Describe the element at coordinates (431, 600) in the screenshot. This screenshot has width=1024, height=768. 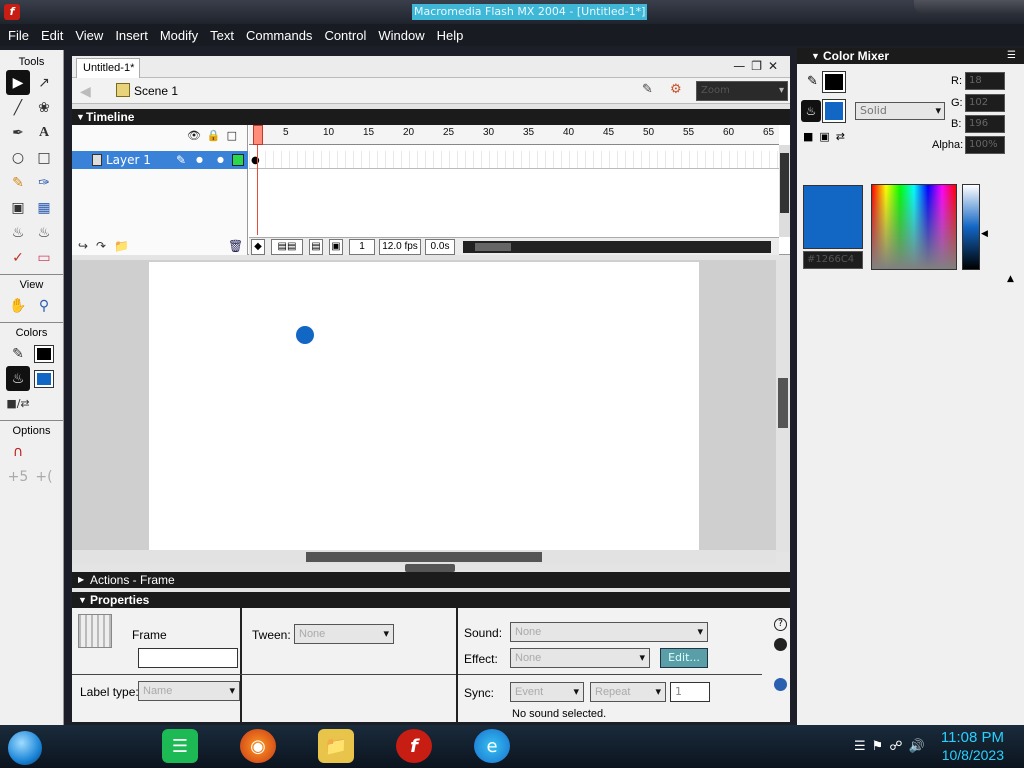
I see `properties-panel-header: Properties` at that location.